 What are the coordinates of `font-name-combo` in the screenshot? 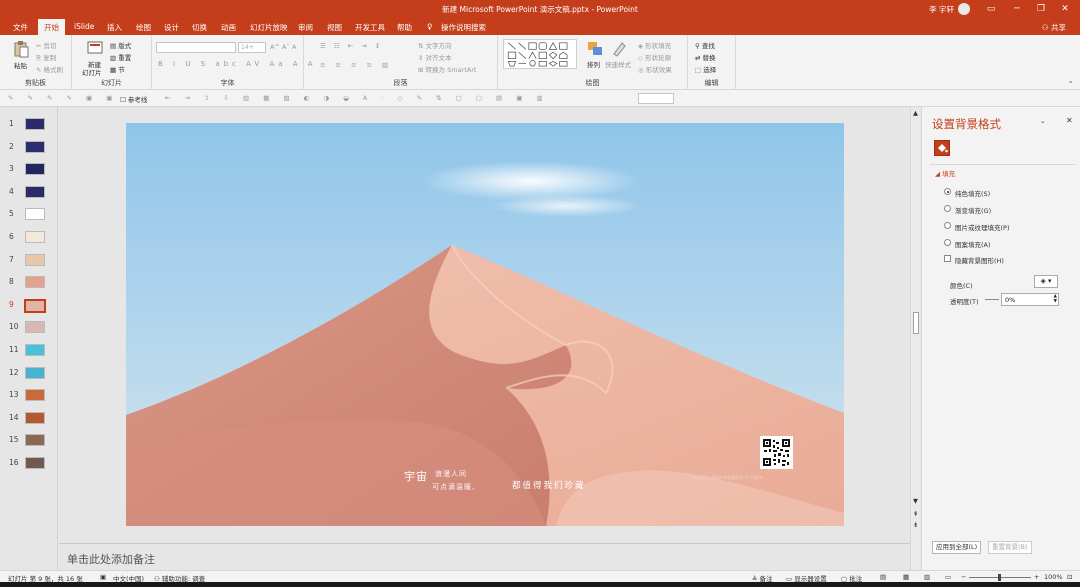 It's located at (196, 47).